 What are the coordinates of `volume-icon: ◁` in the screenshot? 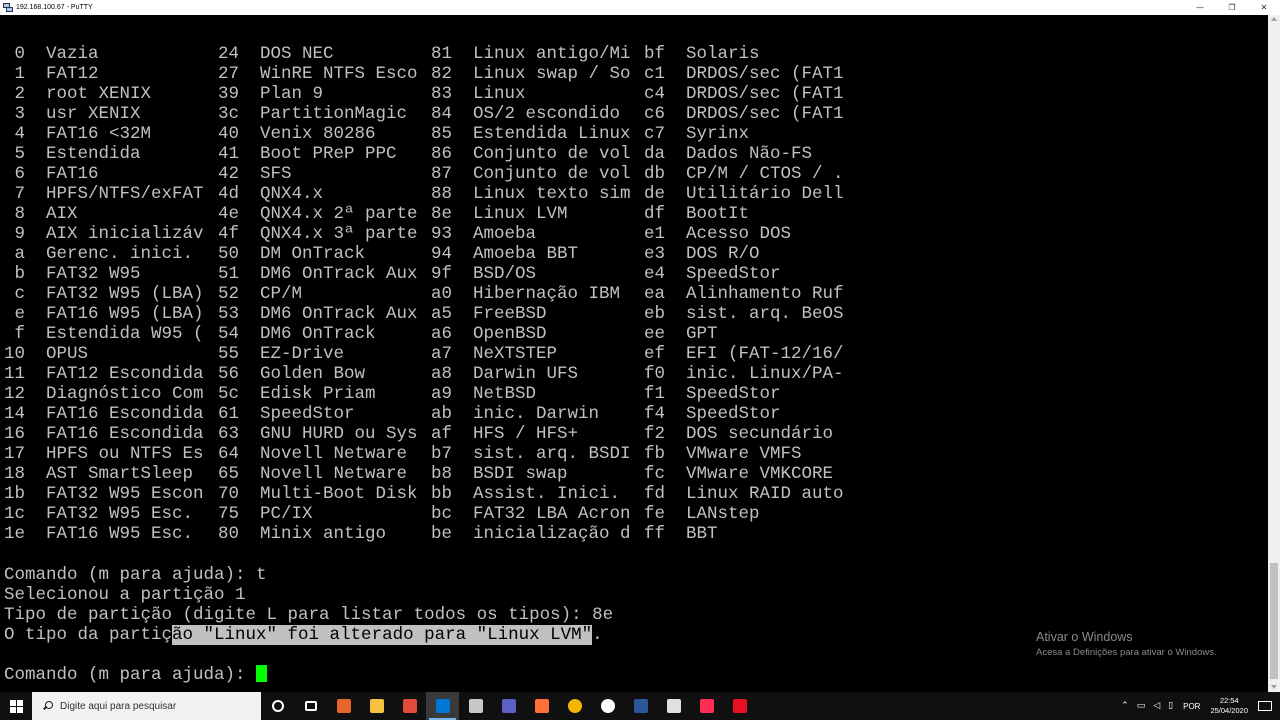 It's located at (1156, 706).